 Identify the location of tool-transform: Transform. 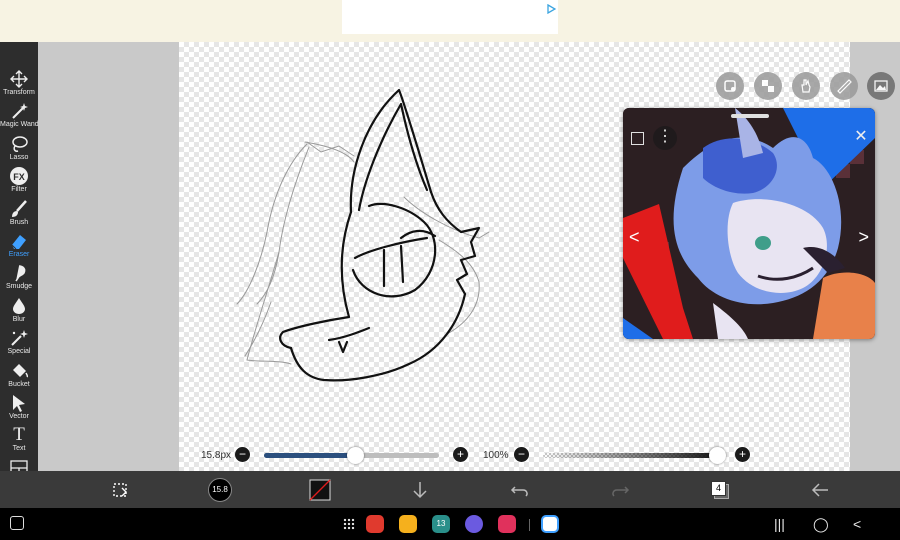
(19, 85).